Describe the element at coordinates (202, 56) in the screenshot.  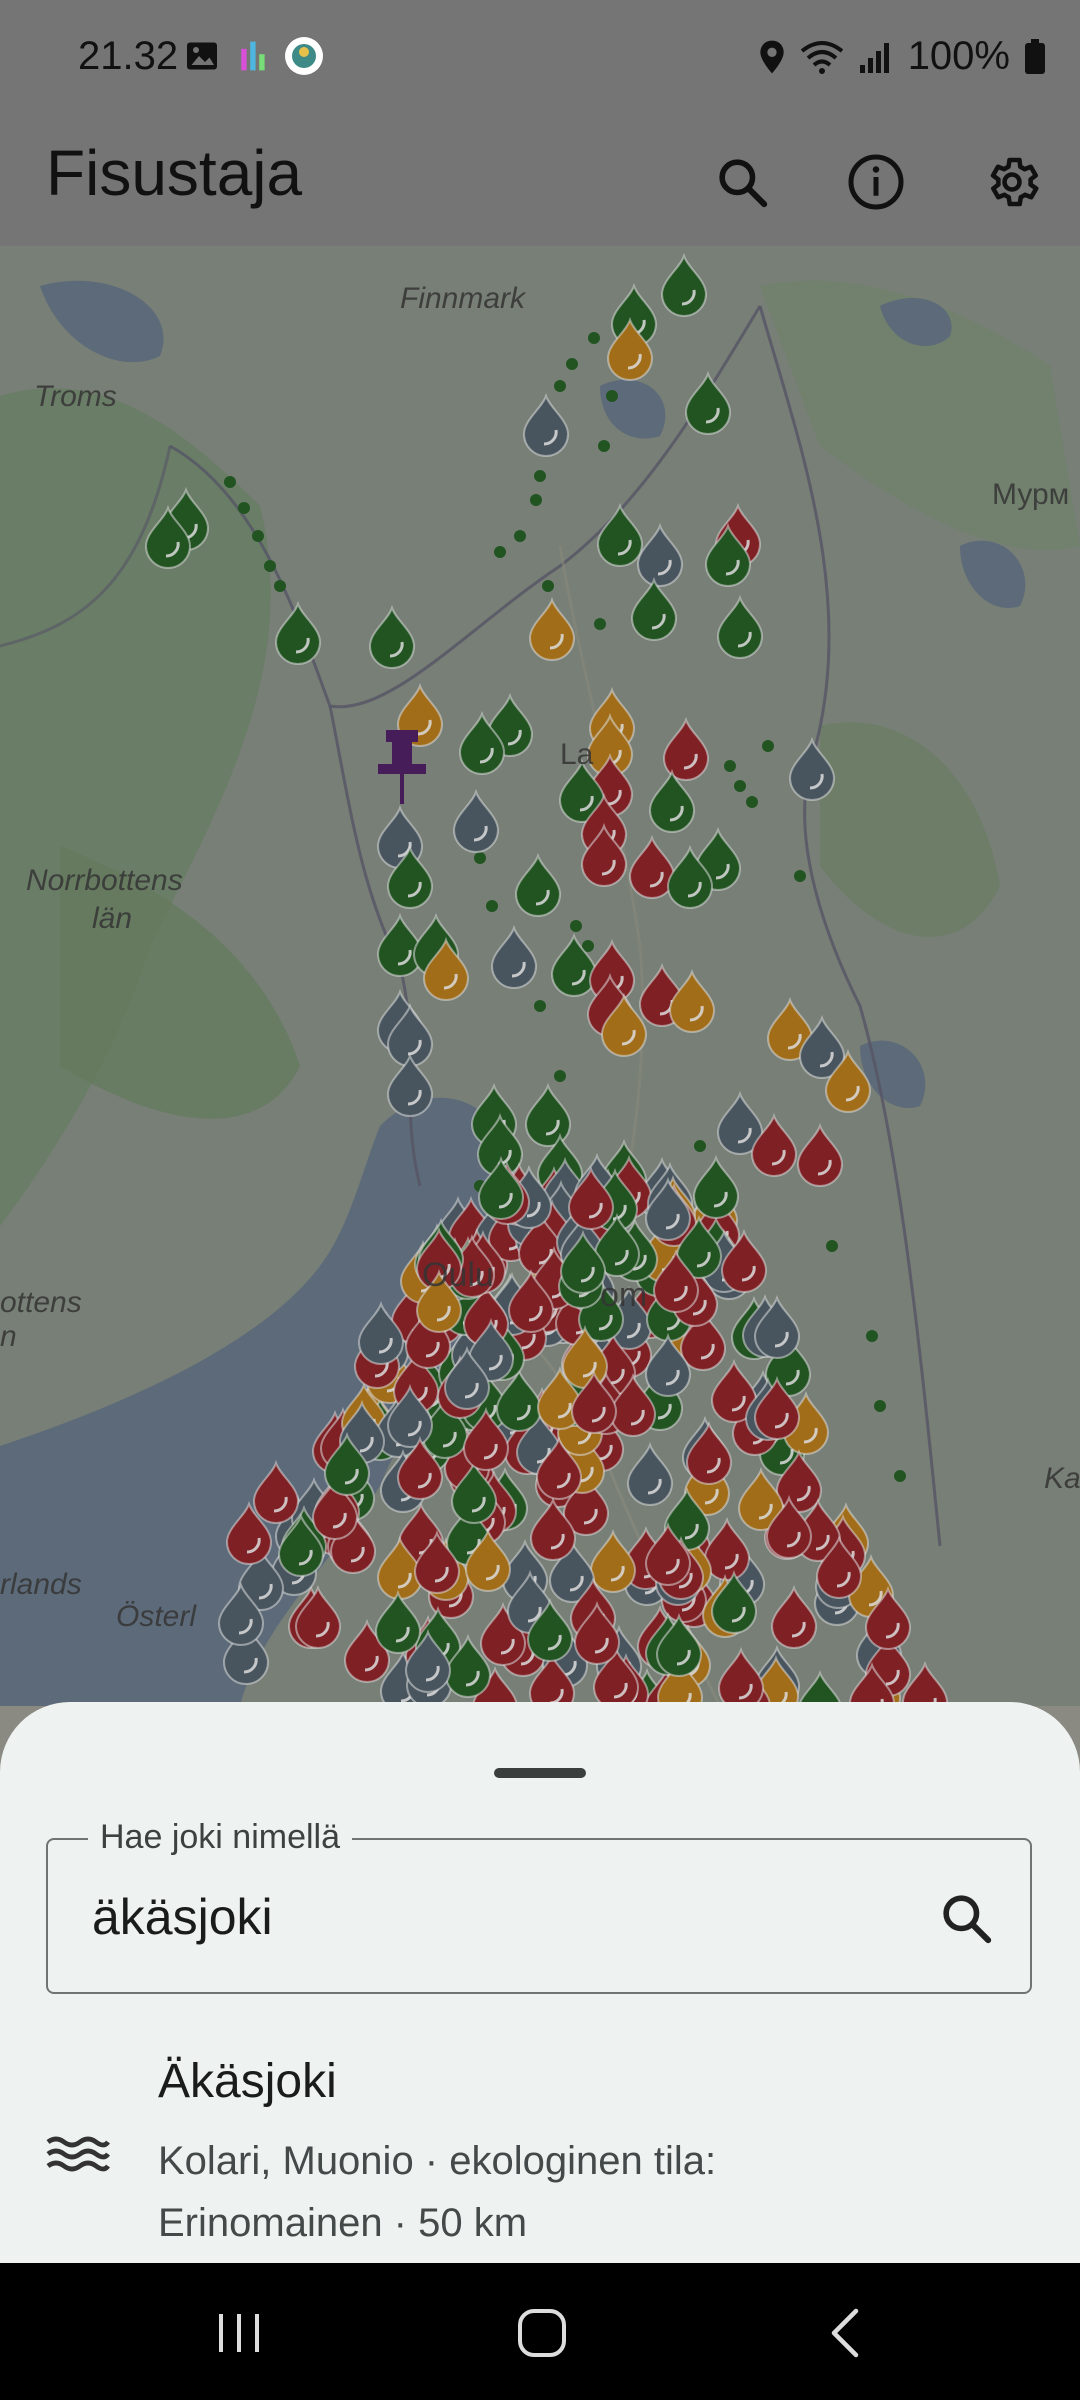
I see `gallery-icon` at that location.